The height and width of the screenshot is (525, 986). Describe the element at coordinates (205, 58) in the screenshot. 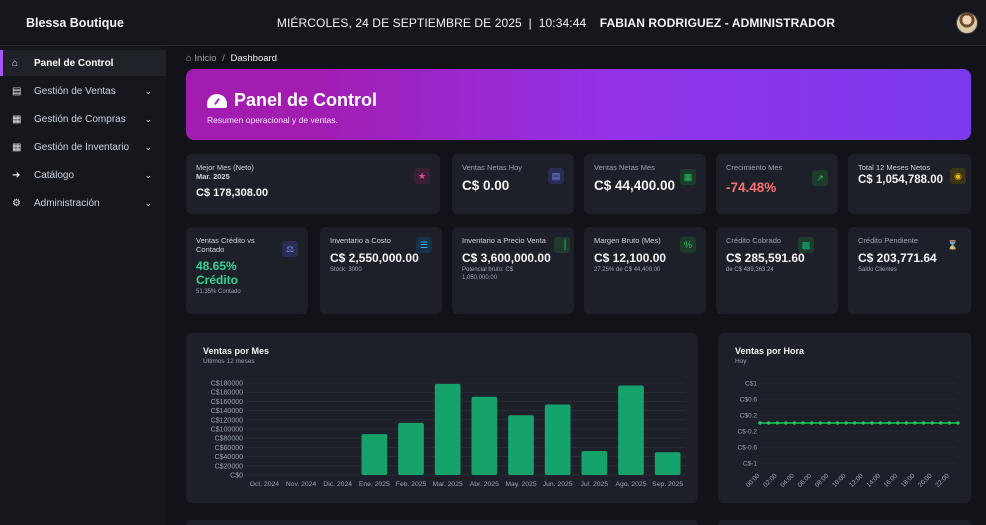

I see `breadcrumb-home: Inicio` at that location.